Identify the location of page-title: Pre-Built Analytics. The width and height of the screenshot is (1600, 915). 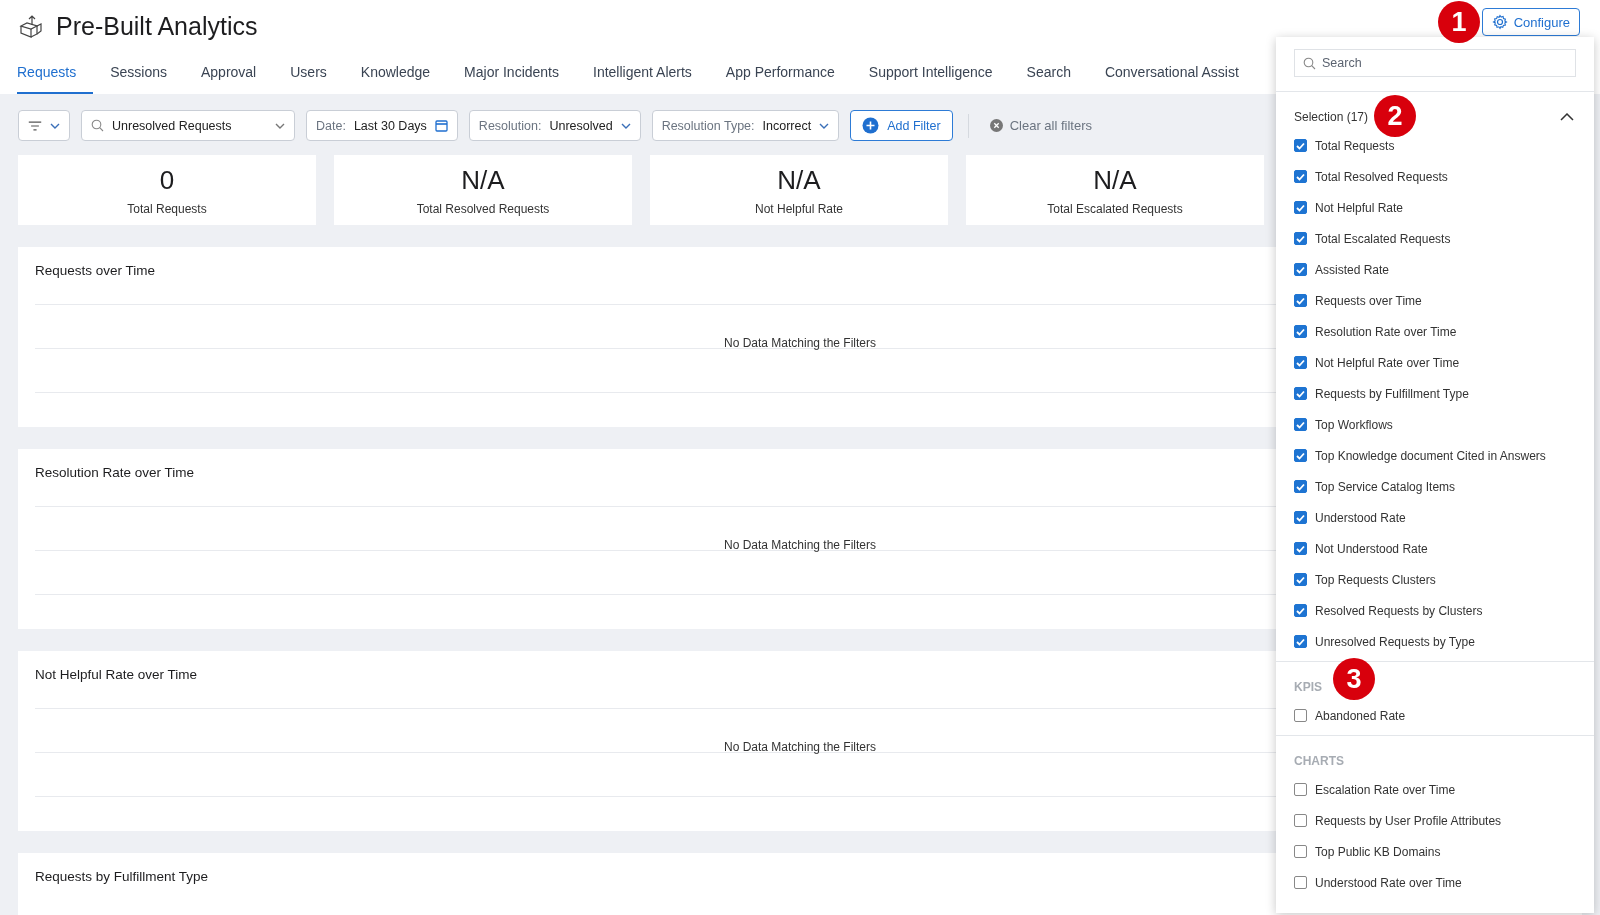
(157, 26).